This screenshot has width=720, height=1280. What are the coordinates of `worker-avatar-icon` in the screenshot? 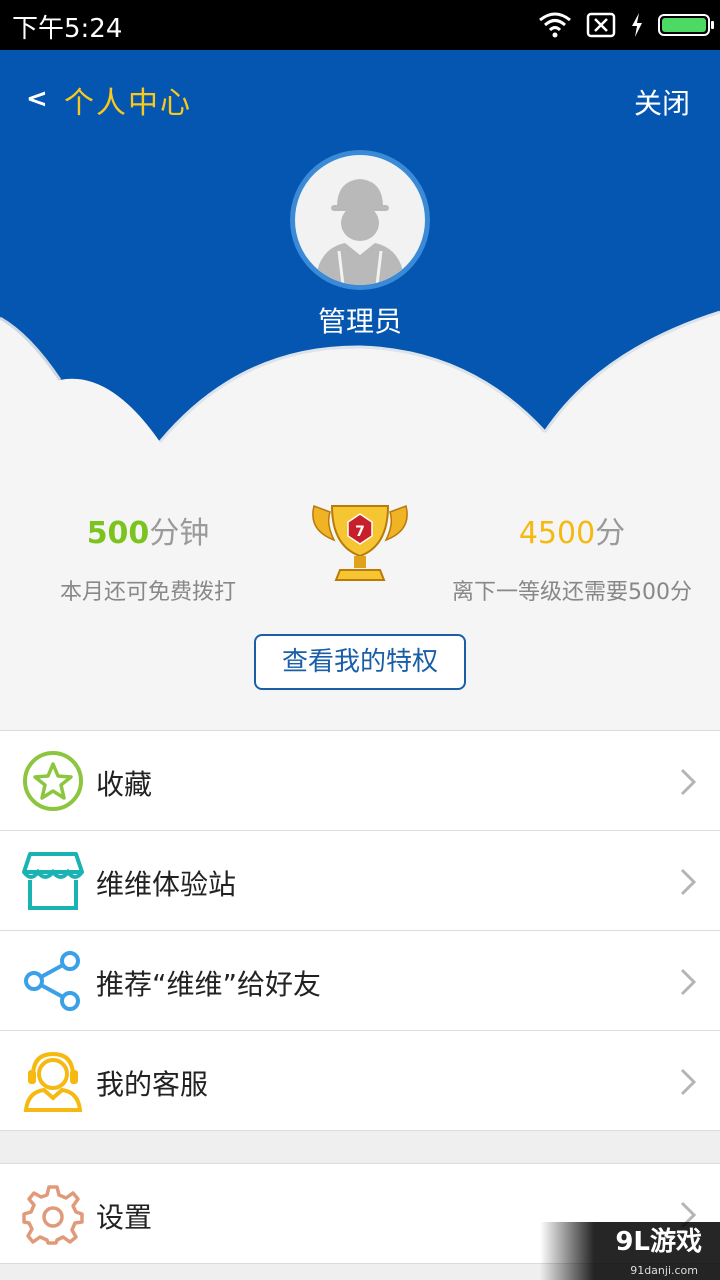 It's located at (360, 232).